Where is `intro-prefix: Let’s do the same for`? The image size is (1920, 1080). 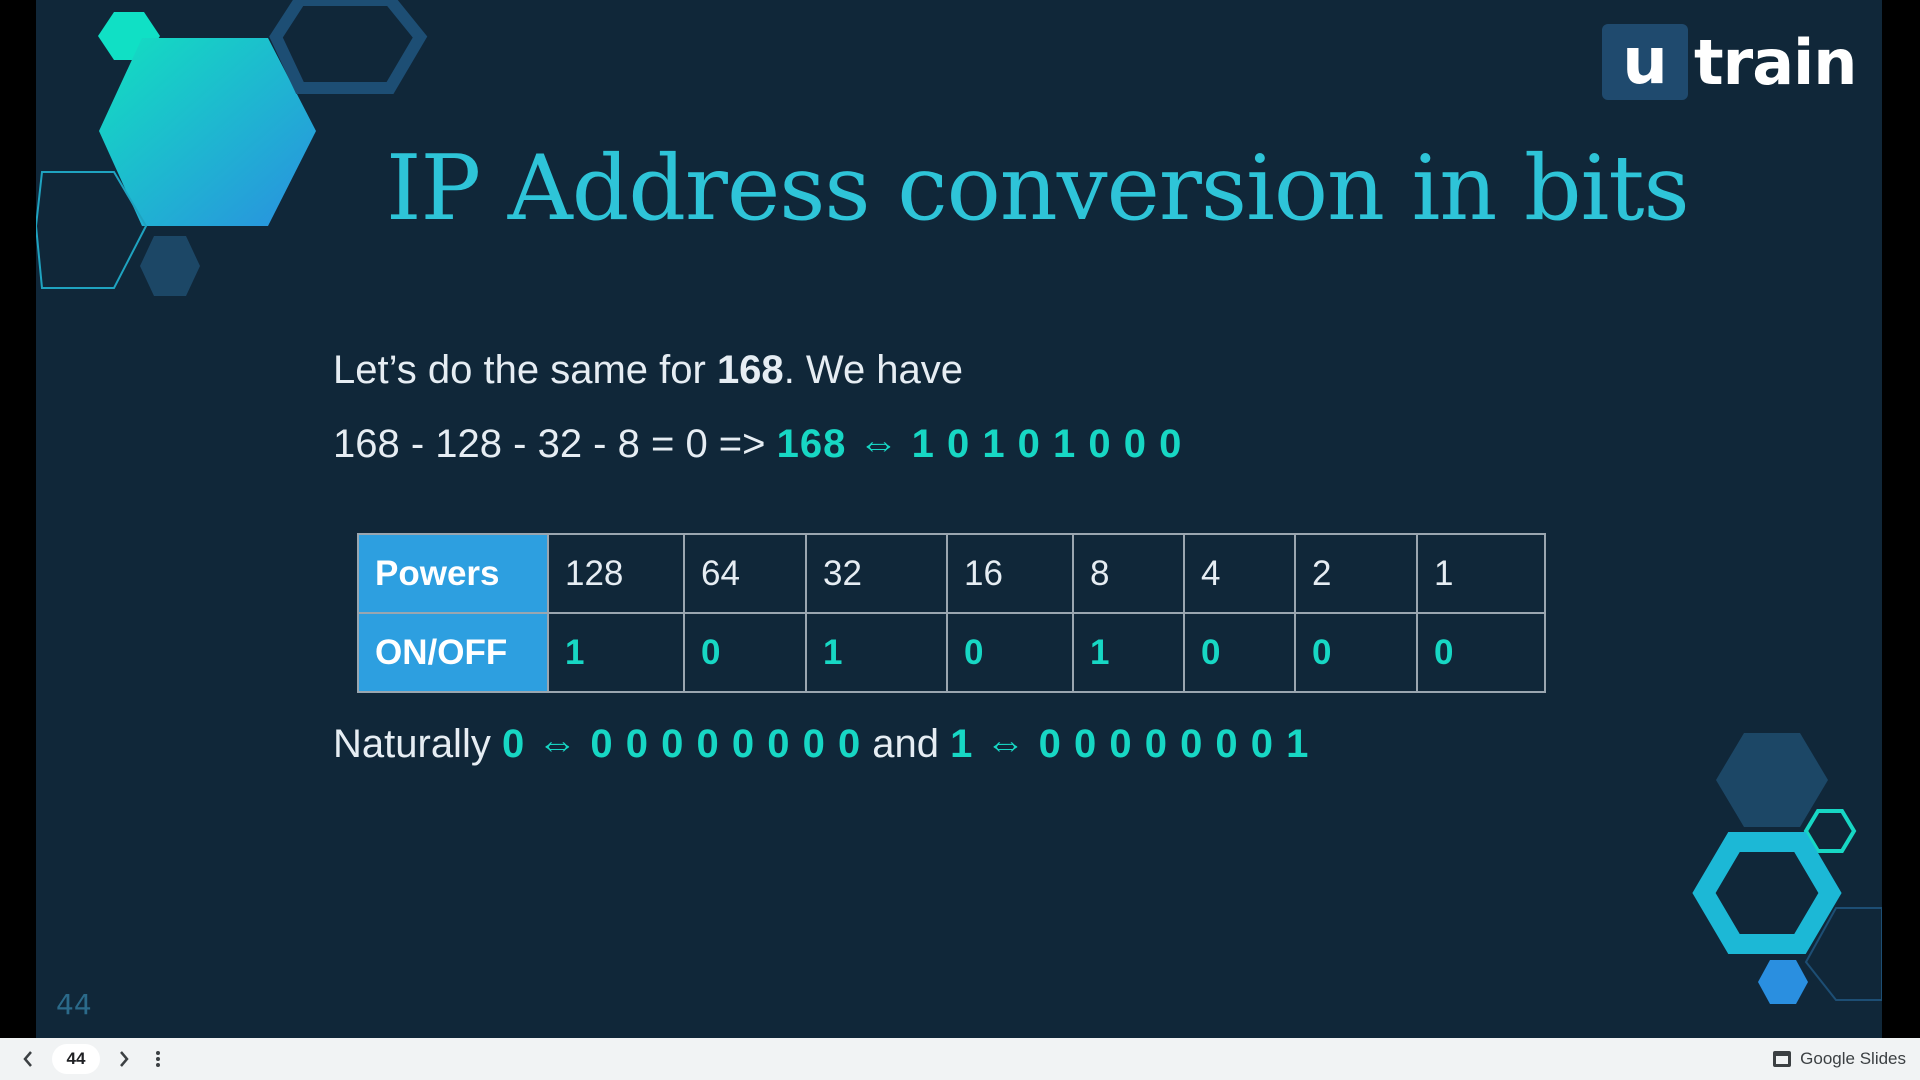
intro-prefix: Let’s do the same for is located at coordinates (525, 370).